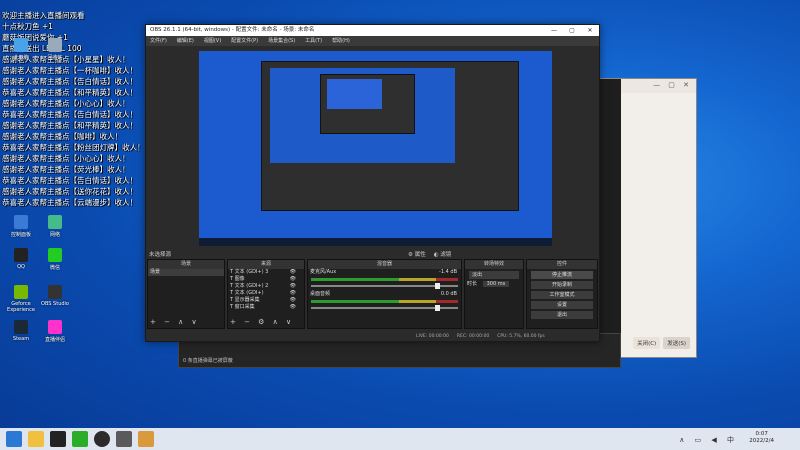  What do you see at coordinates (281, 41) in the screenshot?
I see `menu-item: 场景集合(S)` at bounding box center [281, 41].